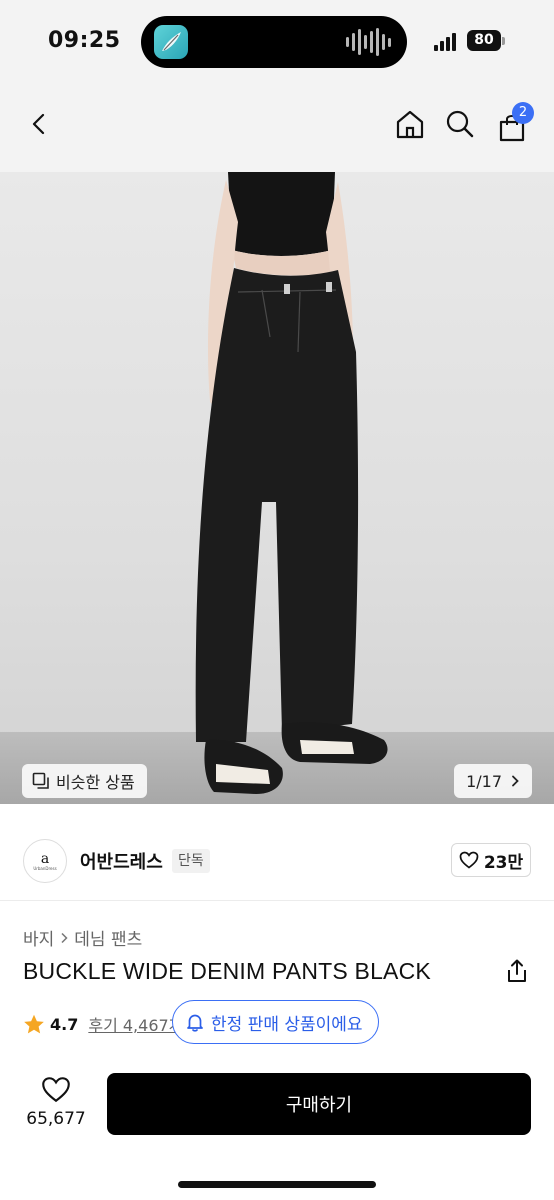 The height and width of the screenshot is (1200, 554). Describe the element at coordinates (277, 128) in the screenshot. I see `top-nav-bar: 2` at that location.